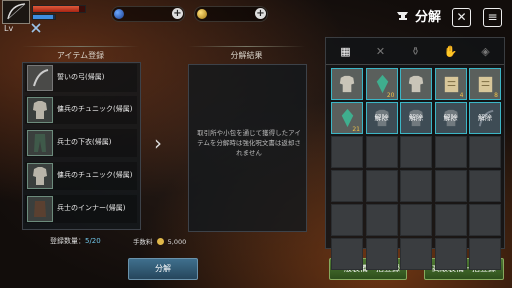  I want to click on item-register-heading: アイテム登録, so click(80, 55).